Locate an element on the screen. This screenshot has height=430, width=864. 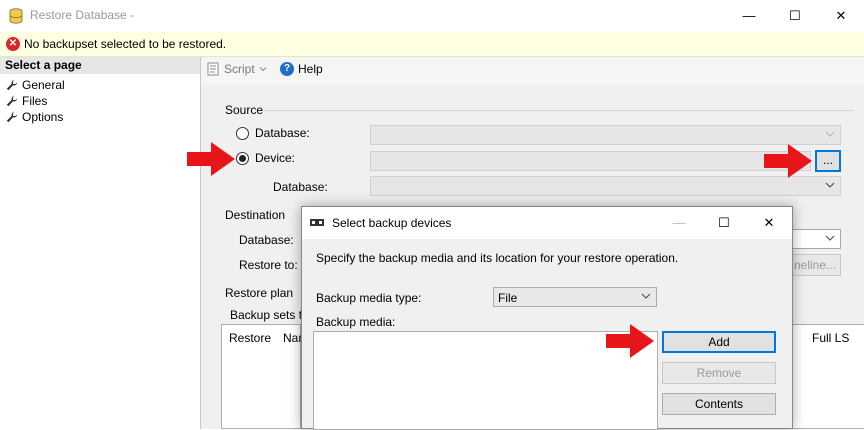
page-item-label: Options is located at coordinates (43, 117).